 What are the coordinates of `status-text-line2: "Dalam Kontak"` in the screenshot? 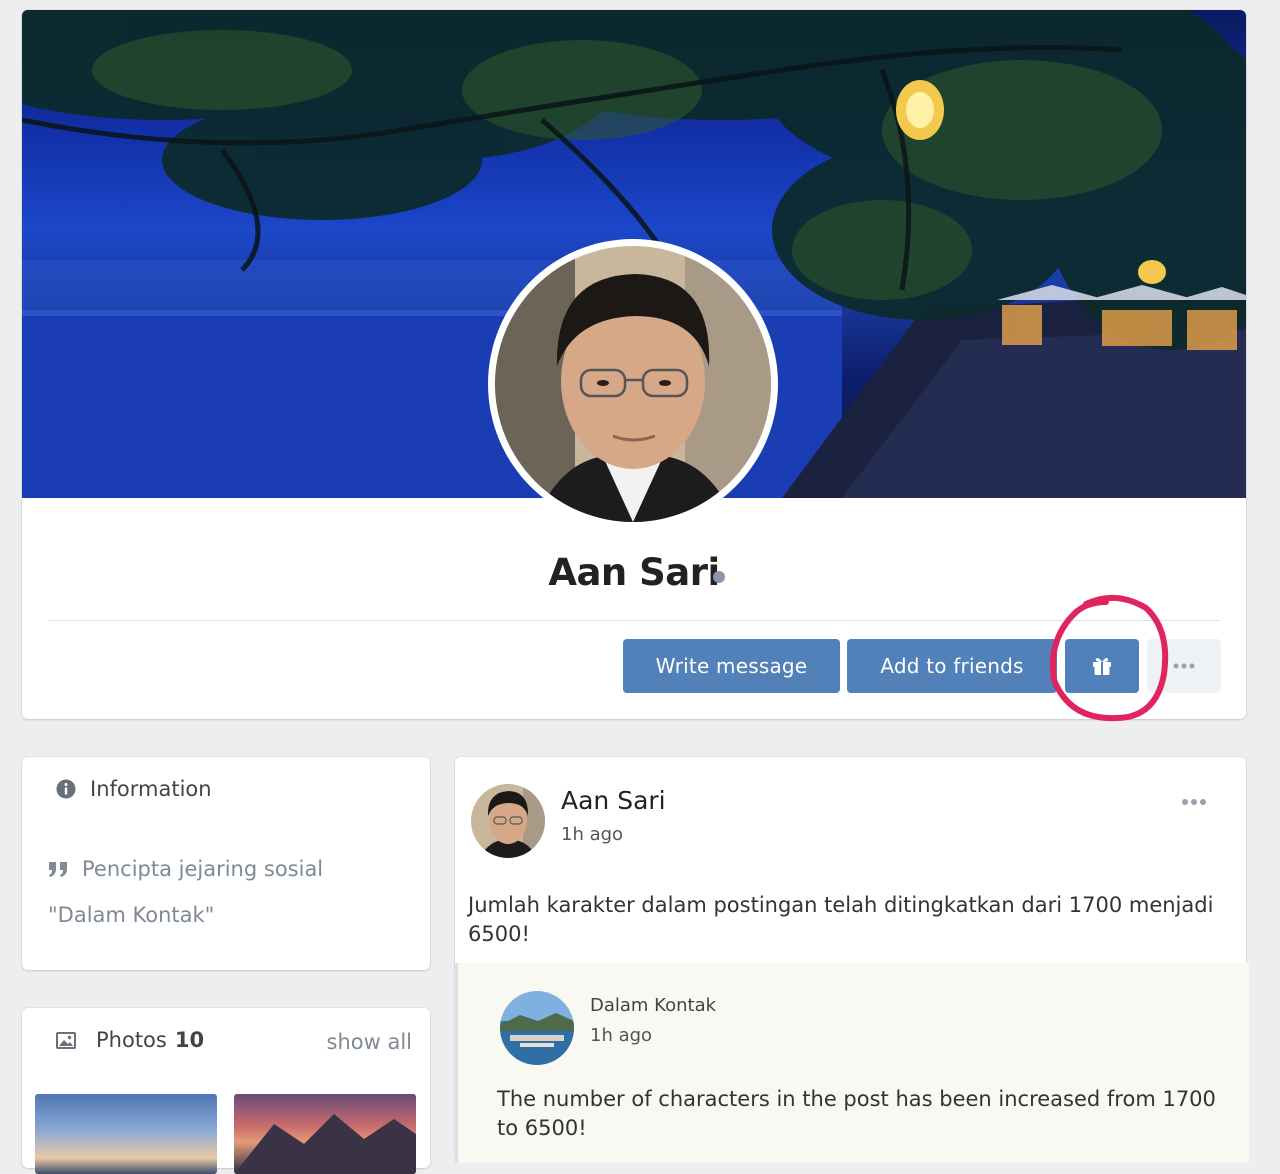 It's located at (131, 915).